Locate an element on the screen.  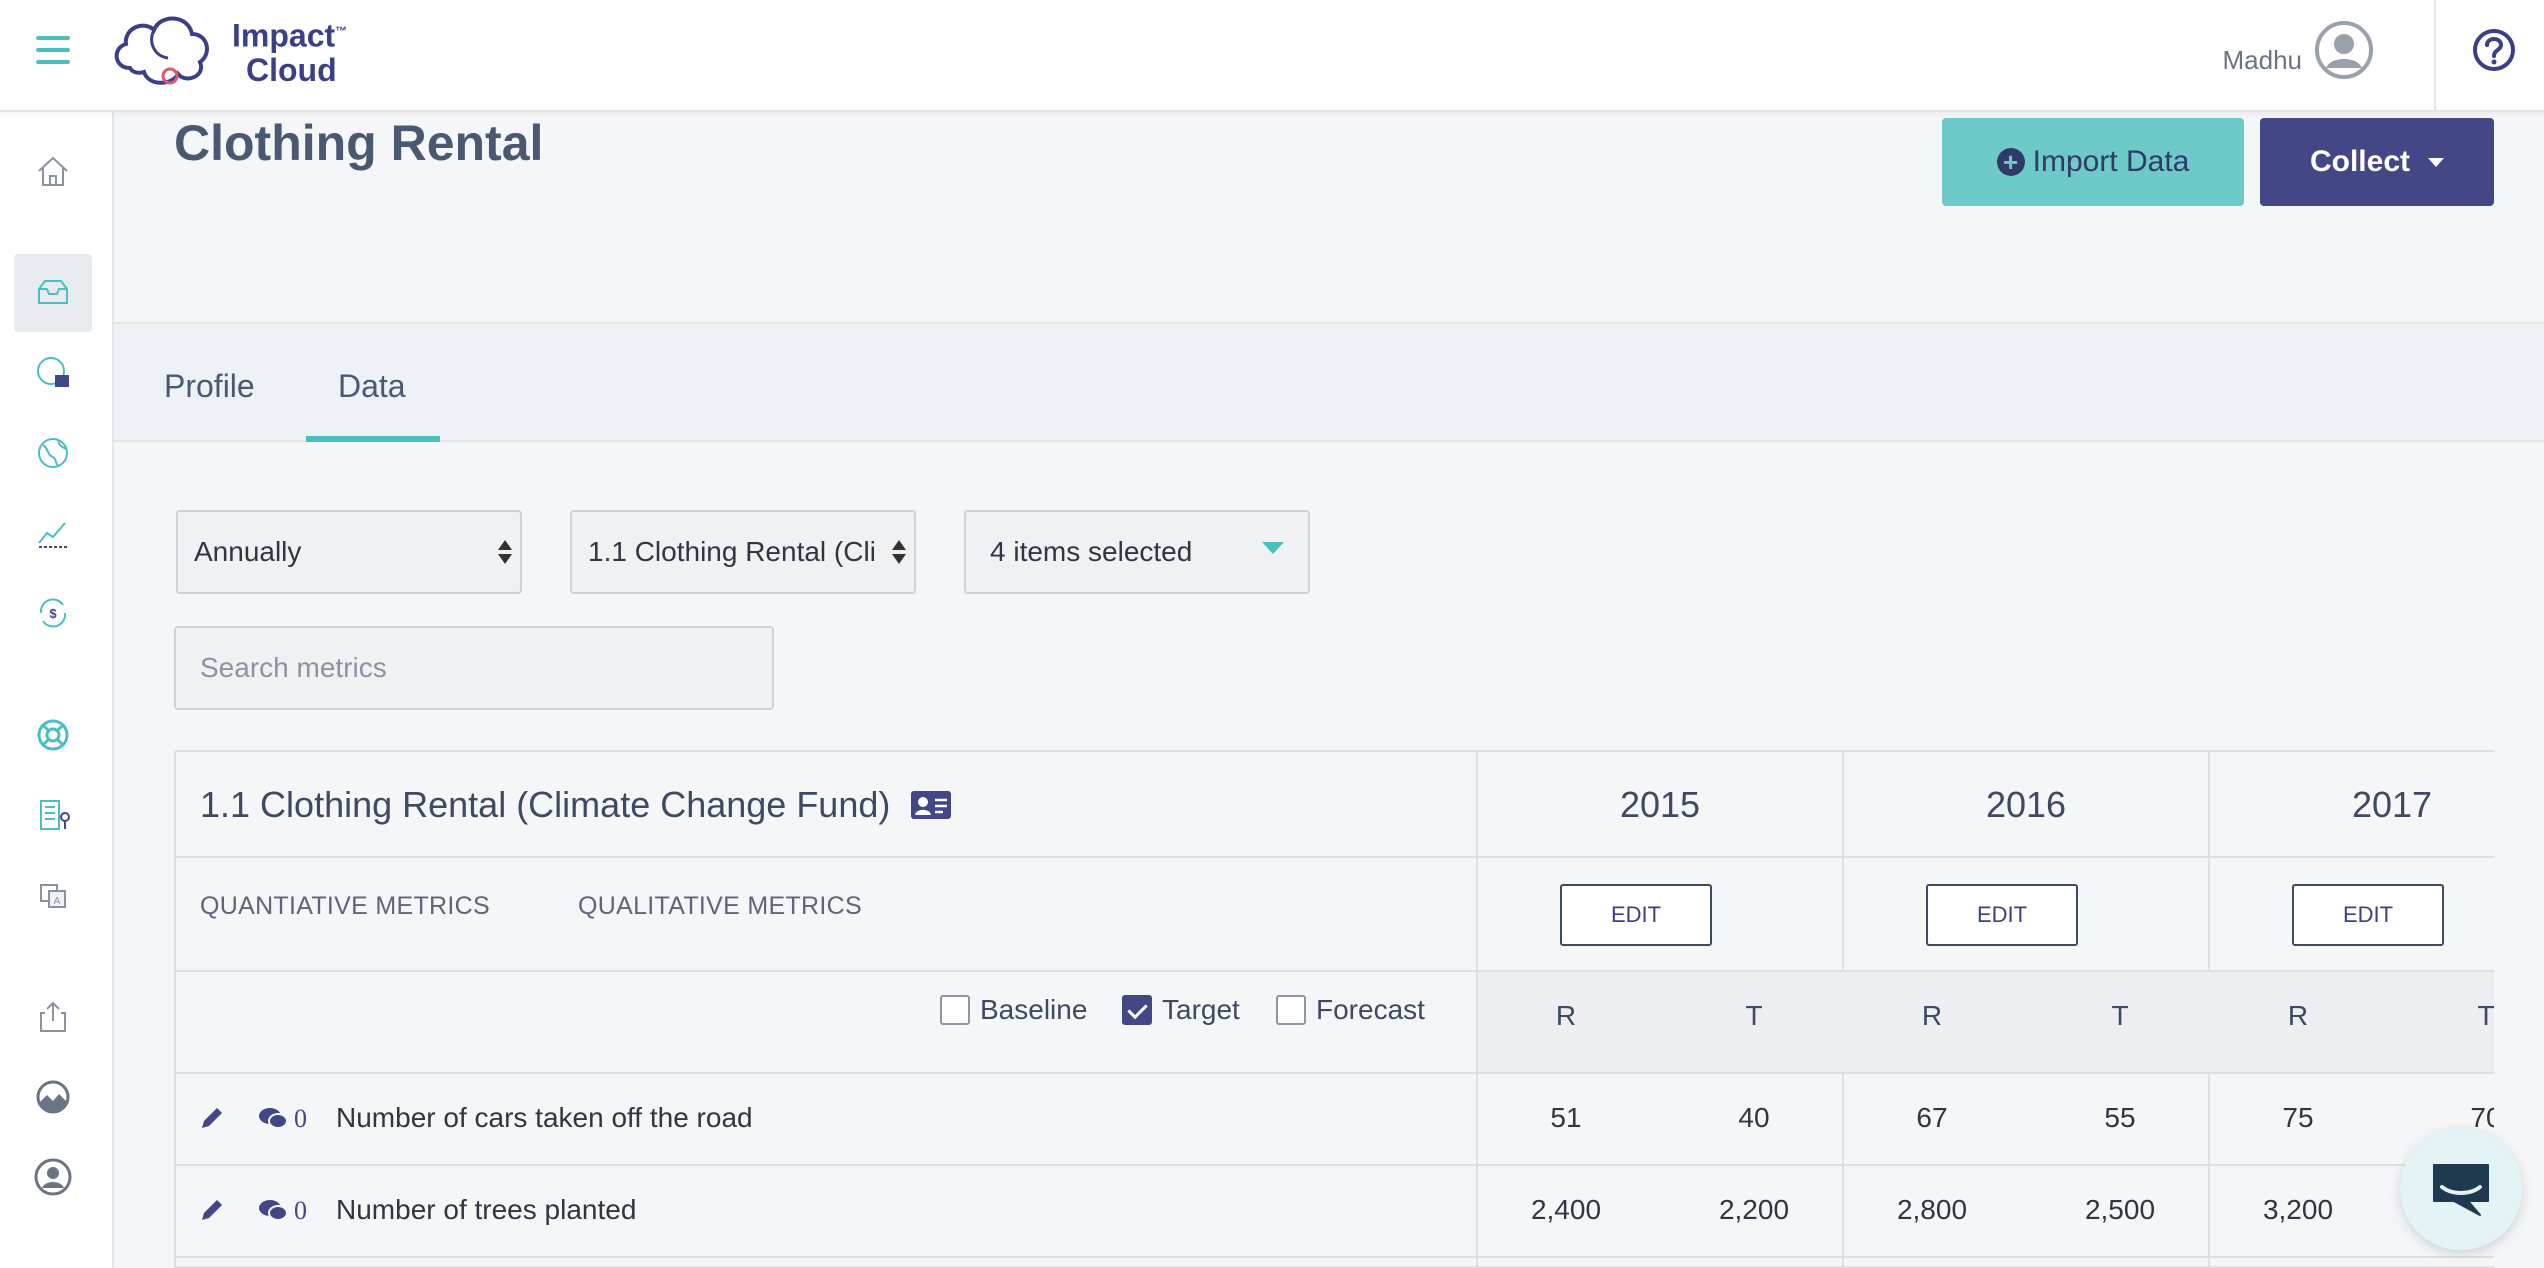
baseline-checkbox is located at coordinates (955, 1010).